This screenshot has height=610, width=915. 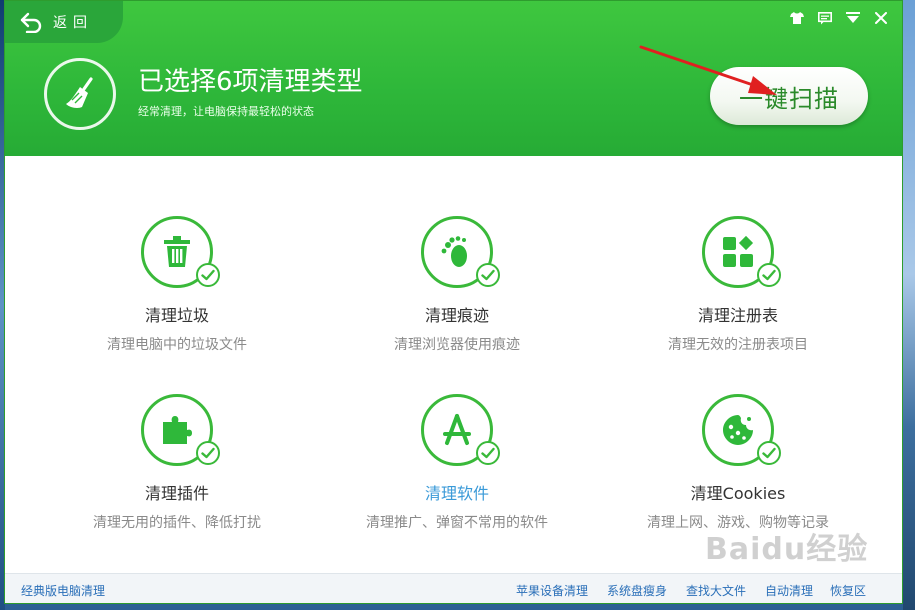 I want to click on back-label: 返回, so click(x=73, y=23).